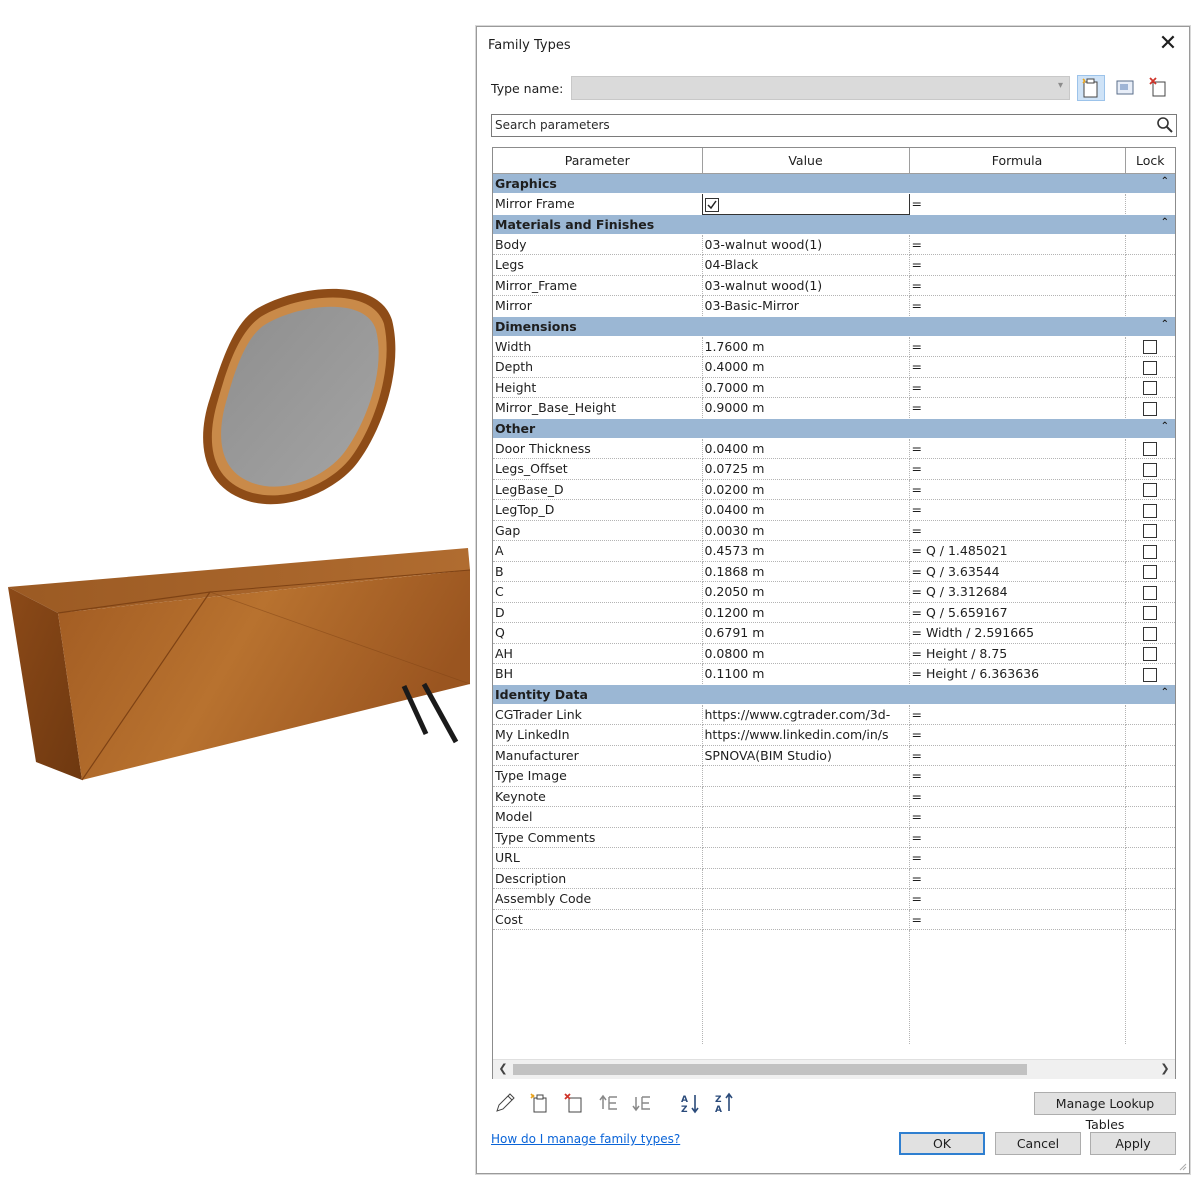 The width and height of the screenshot is (1200, 1200). What do you see at coordinates (1149, 161) in the screenshot?
I see `column-header-lock: Lock` at bounding box center [1149, 161].